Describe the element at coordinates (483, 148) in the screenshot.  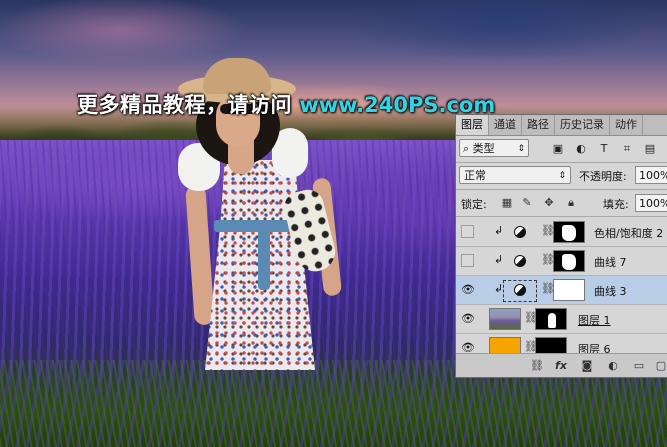
I see `filter-kind-label: 类型` at that location.